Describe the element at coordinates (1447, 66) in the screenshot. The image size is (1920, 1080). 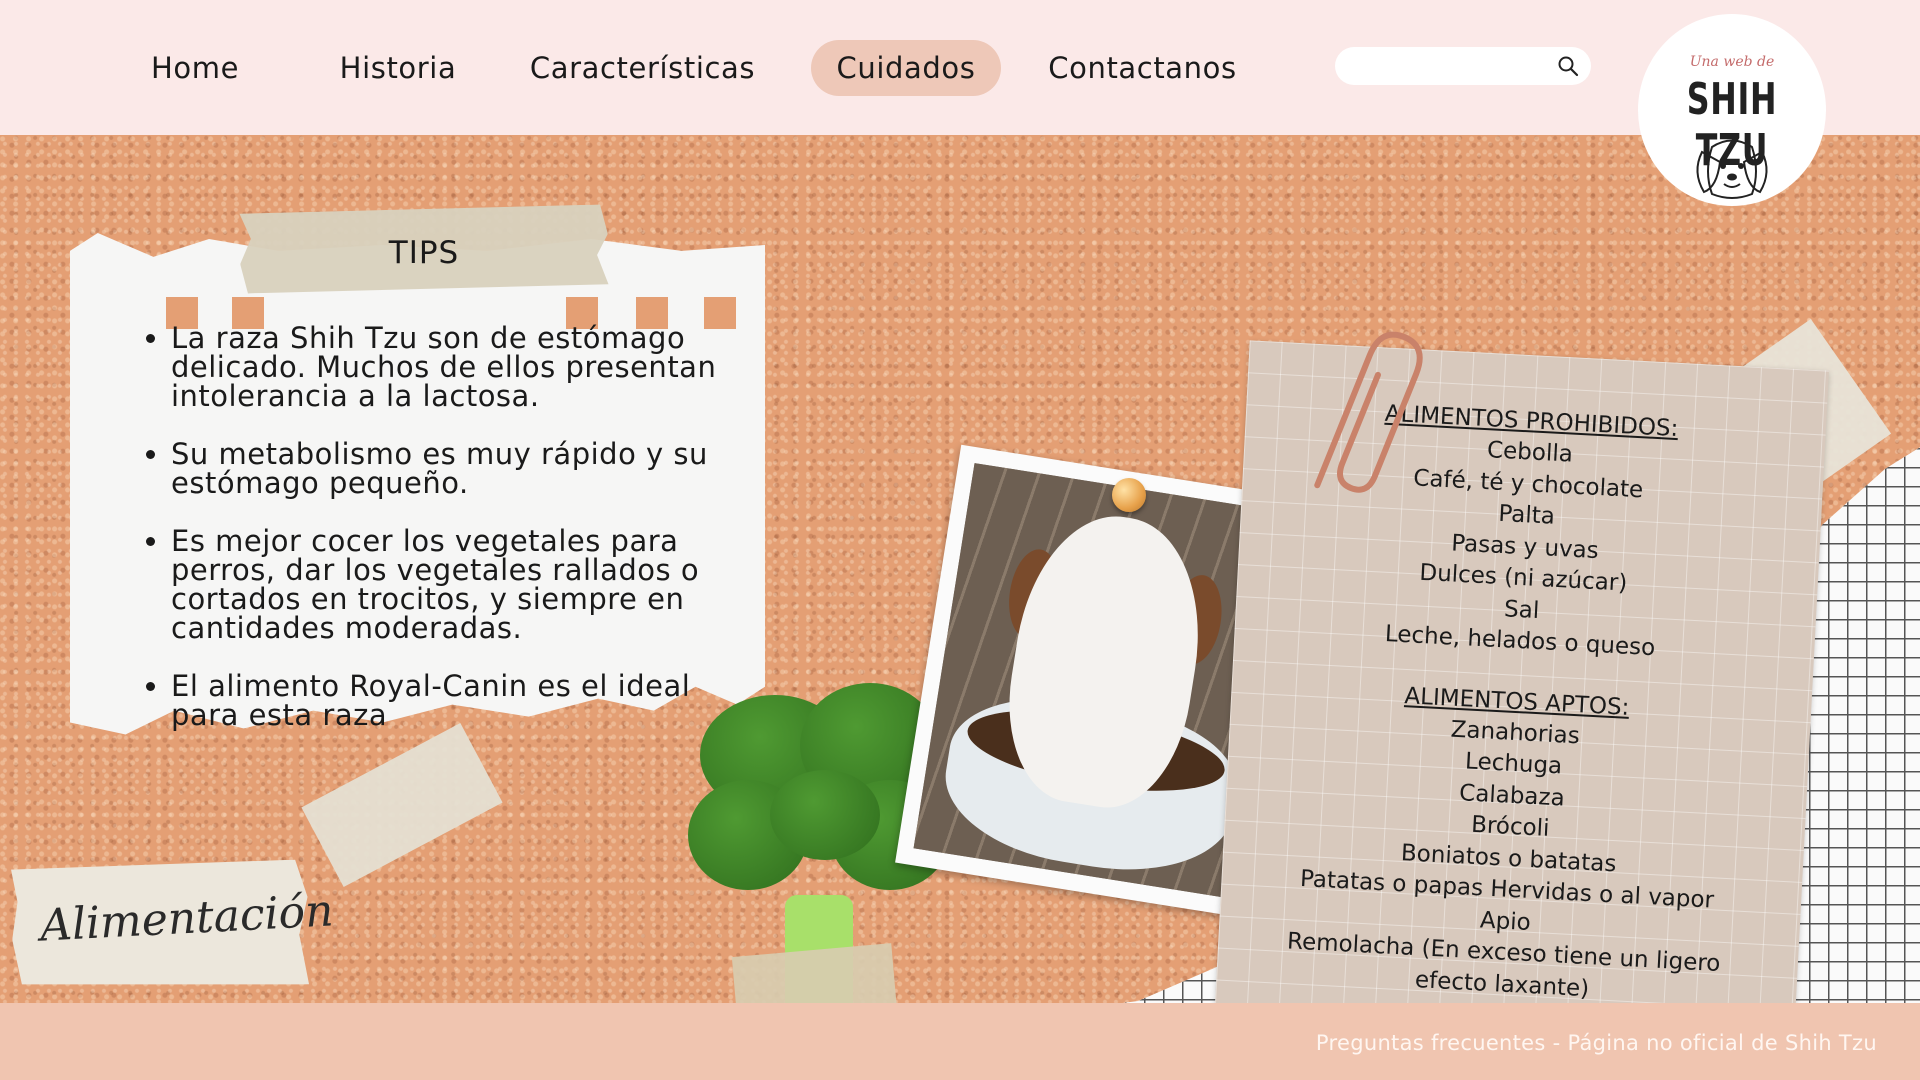
I see `search-input` at that location.